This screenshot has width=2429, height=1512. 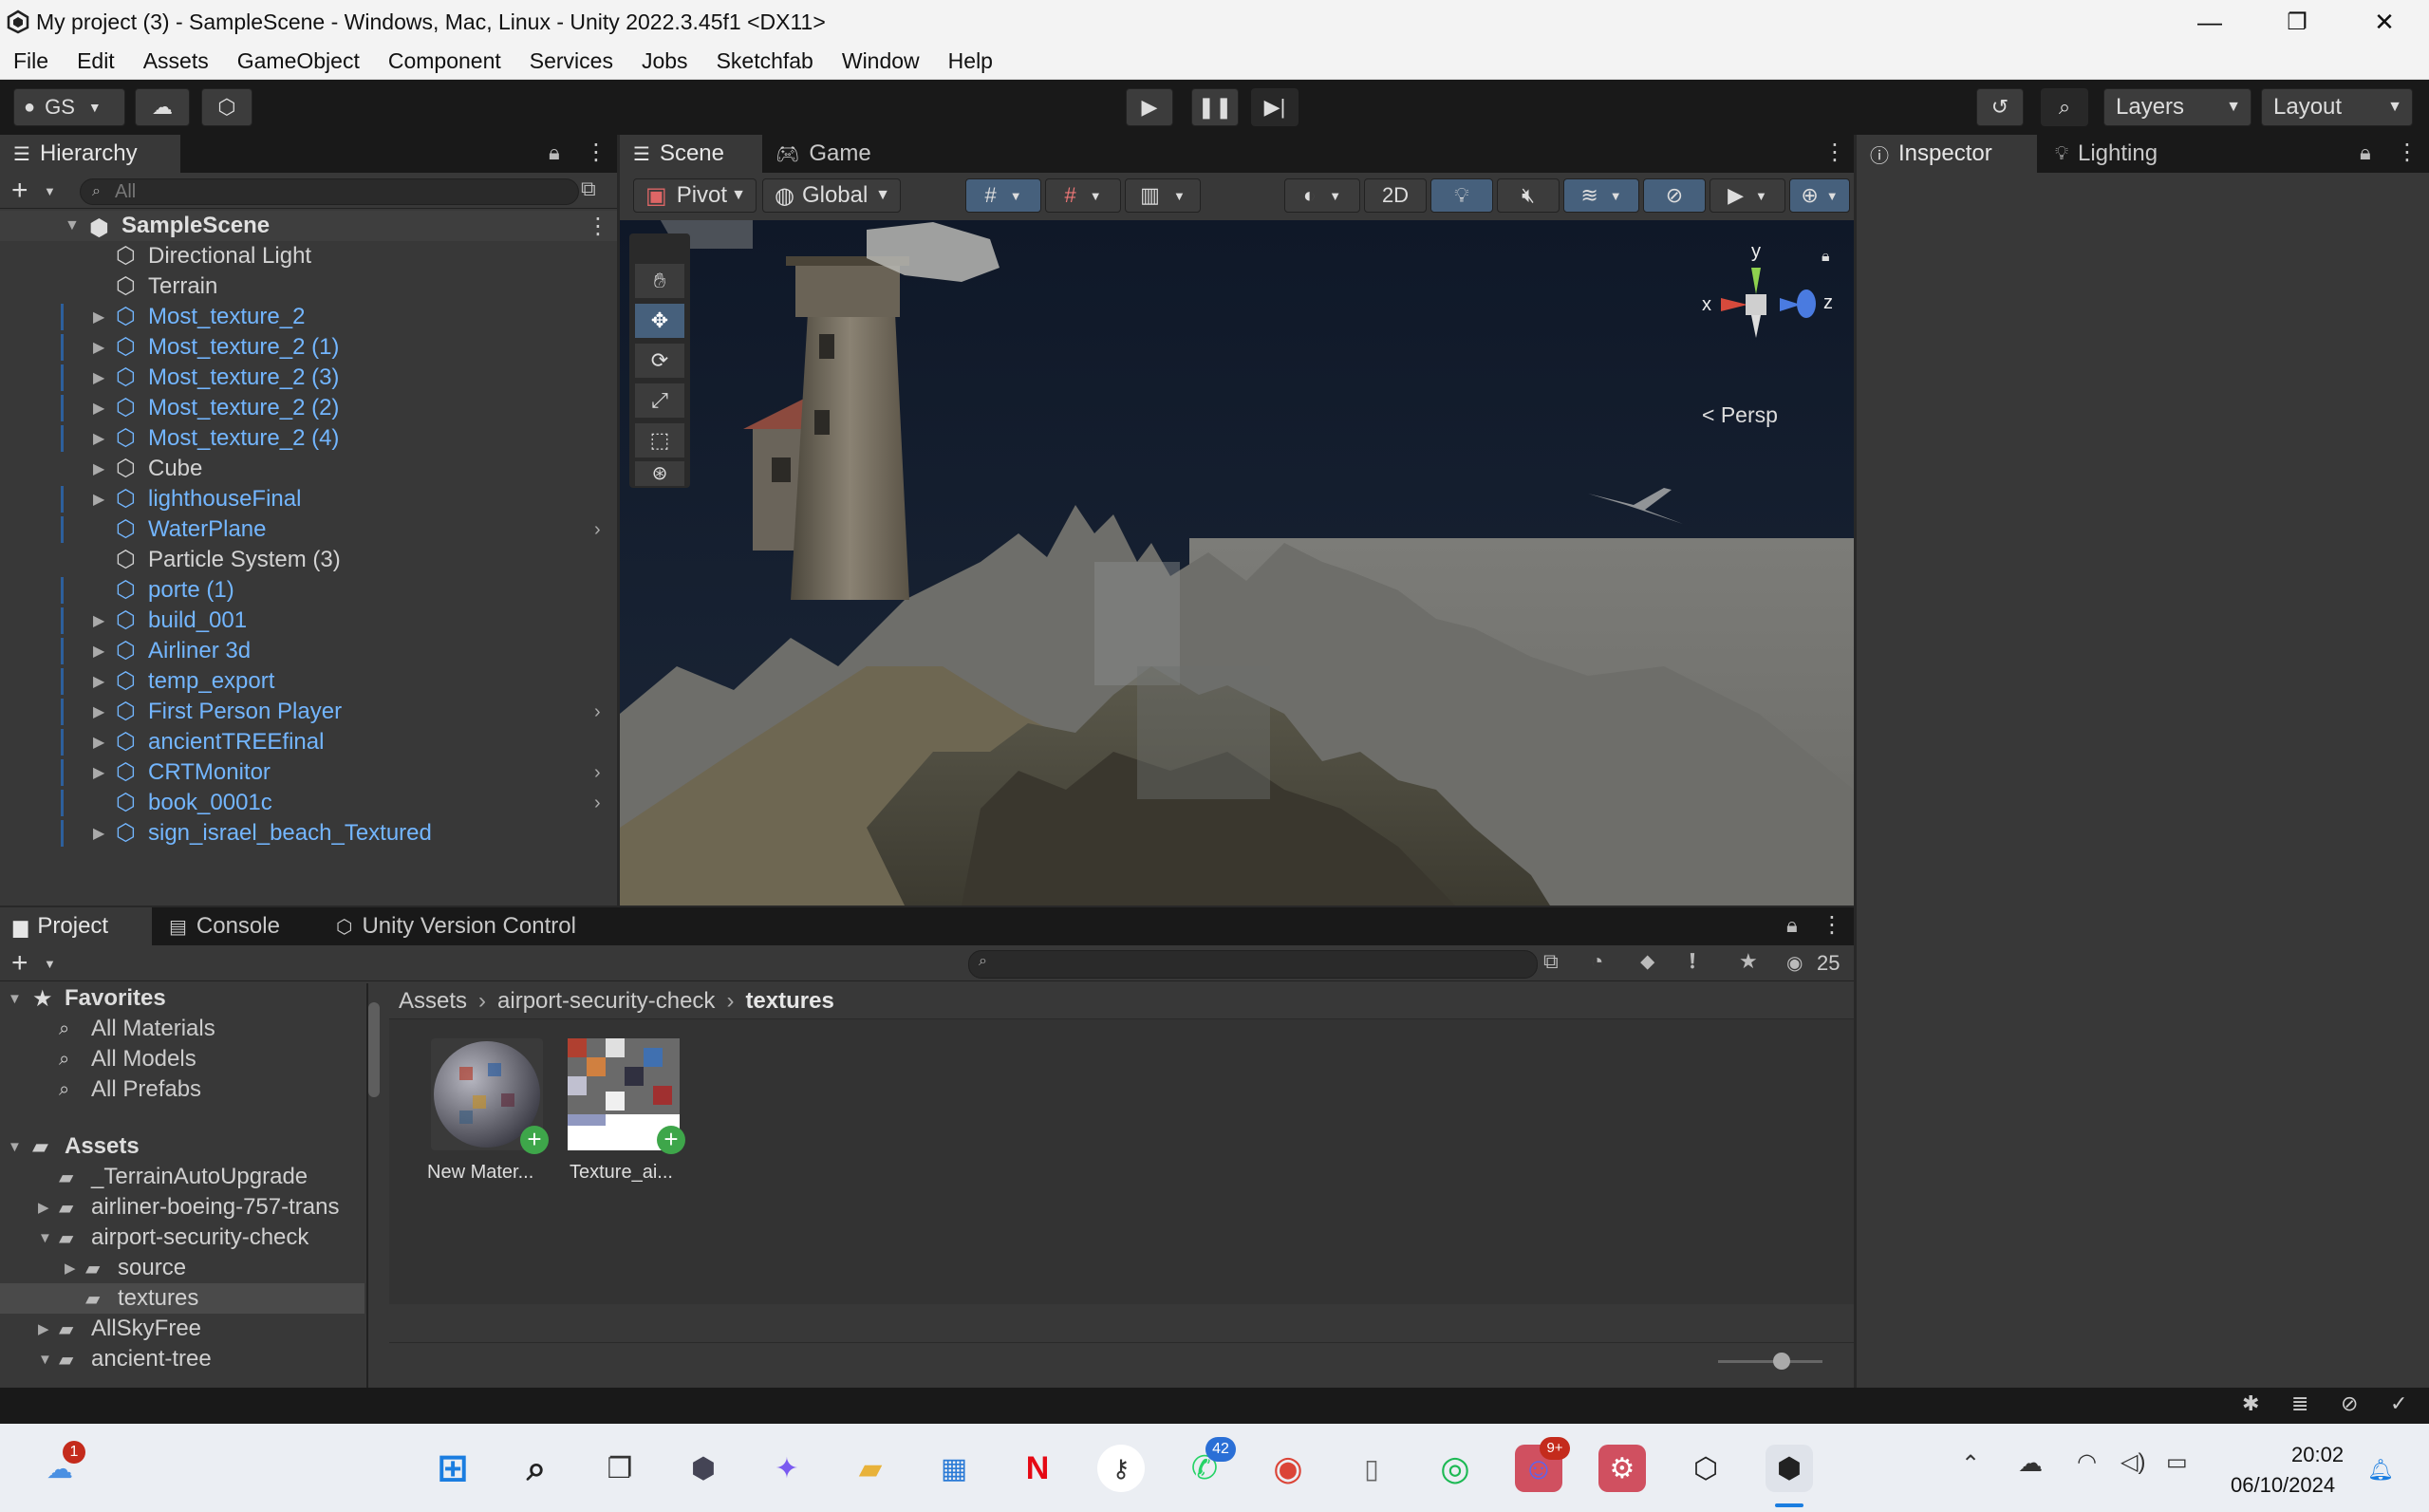 What do you see at coordinates (308, 286) in the screenshot?
I see `hierarchy-item: ⬡ Terrain` at bounding box center [308, 286].